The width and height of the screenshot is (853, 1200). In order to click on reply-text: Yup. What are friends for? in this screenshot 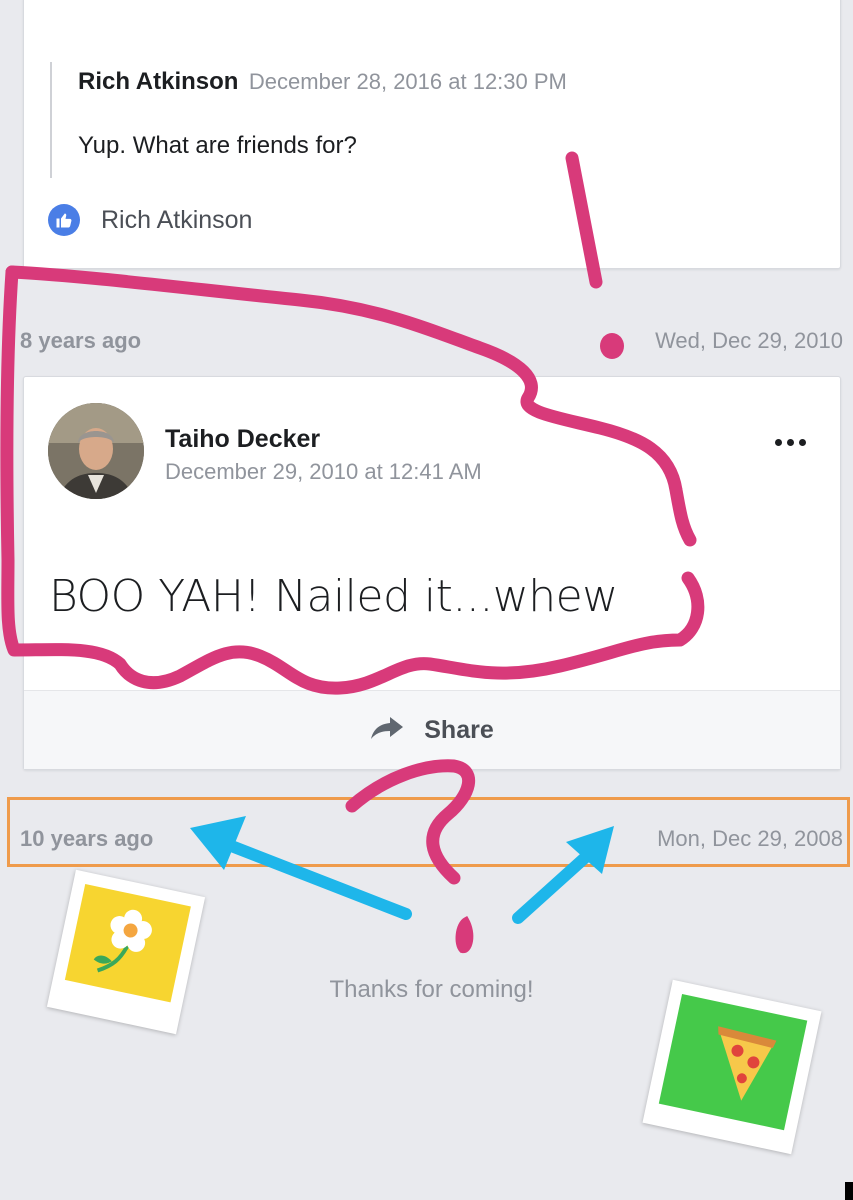, I will do `click(217, 145)`.